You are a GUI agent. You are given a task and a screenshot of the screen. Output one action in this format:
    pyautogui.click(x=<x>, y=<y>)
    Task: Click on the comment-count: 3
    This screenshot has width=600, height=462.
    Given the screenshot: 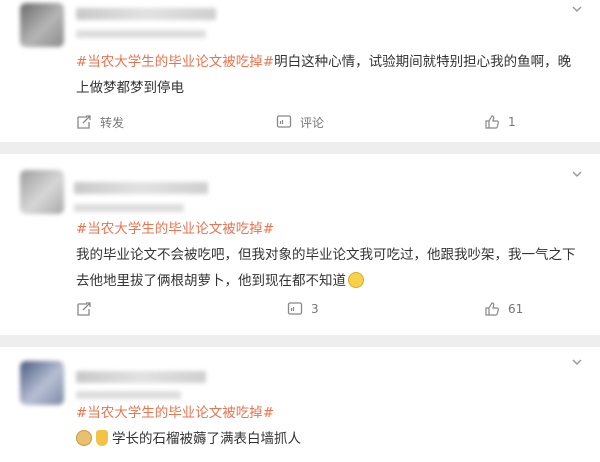 What is the action you would take?
    pyautogui.click(x=315, y=309)
    